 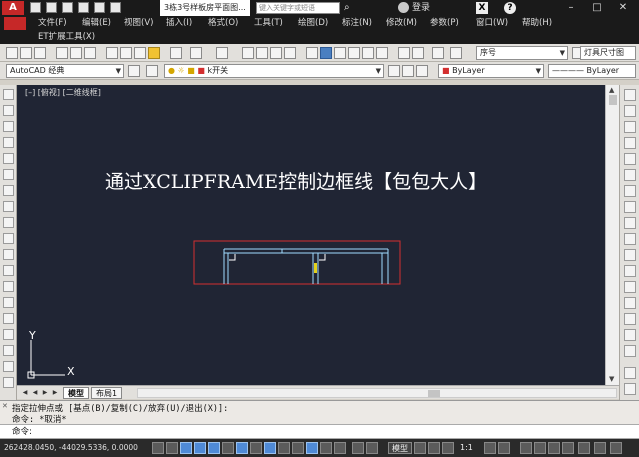 What do you see at coordinates (319, 431) in the screenshot?
I see `command-line: 命令:` at bounding box center [319, 431].